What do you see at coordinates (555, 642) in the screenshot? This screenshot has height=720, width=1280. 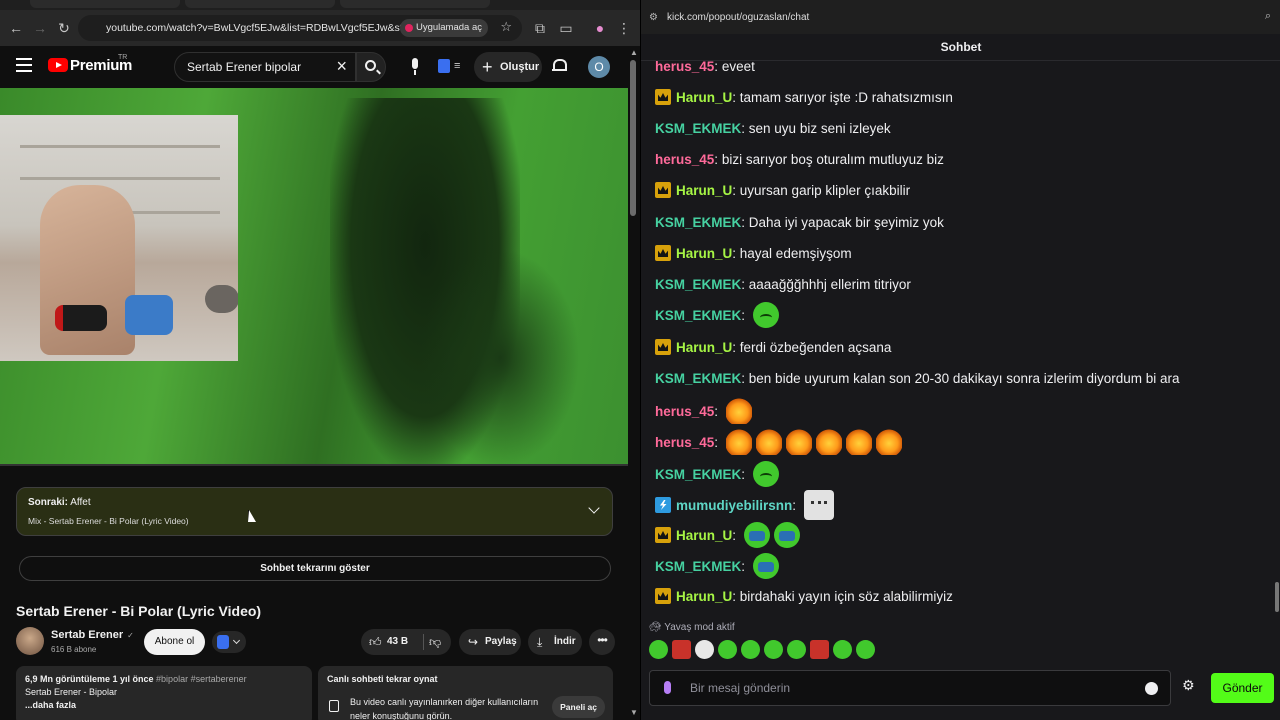 I see `download-button: ⤓ İndir` at bounding box center [555, 642].